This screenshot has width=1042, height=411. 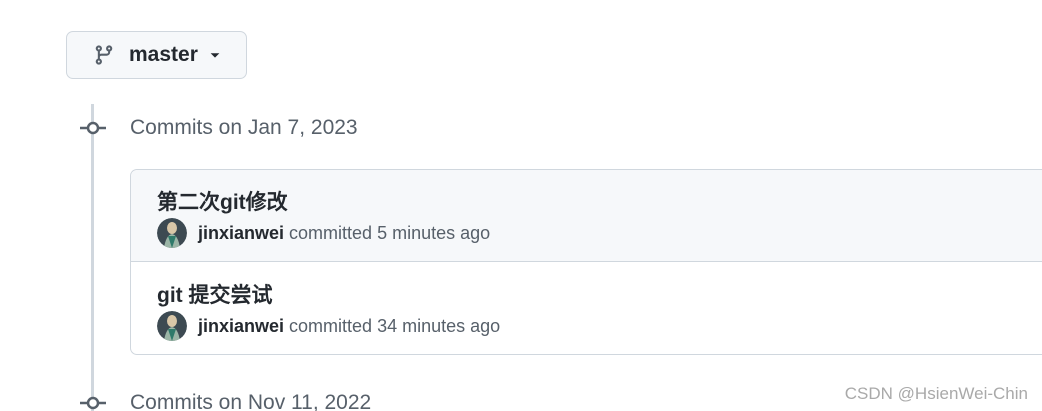 What do you see at coordinates (215, 294) in the screenshot?
I see `commit-title-link: git 提交尝试` at bounding box center [215, 294].